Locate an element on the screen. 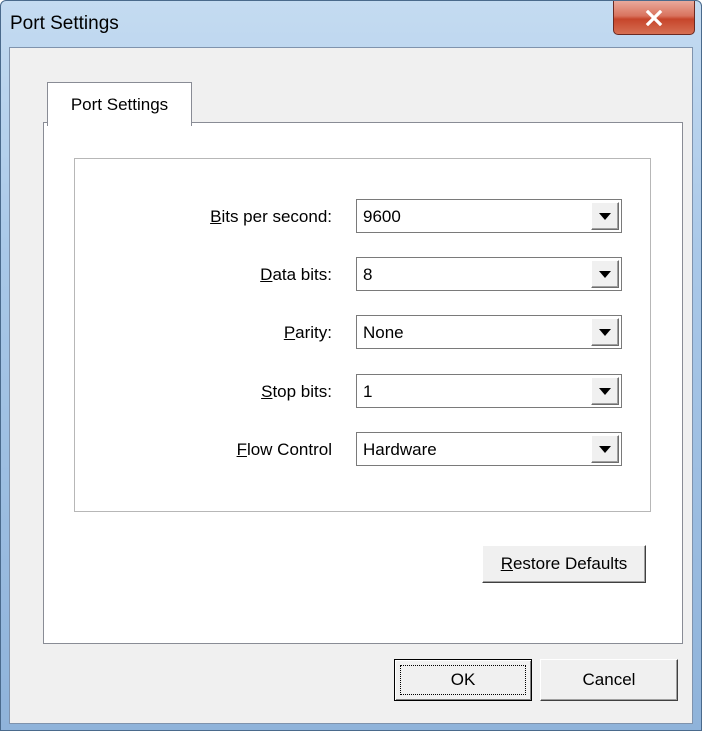 The height and width of the screenshot is (731, 702). title-bar: Port Settings is located at coordinates (351, 24).